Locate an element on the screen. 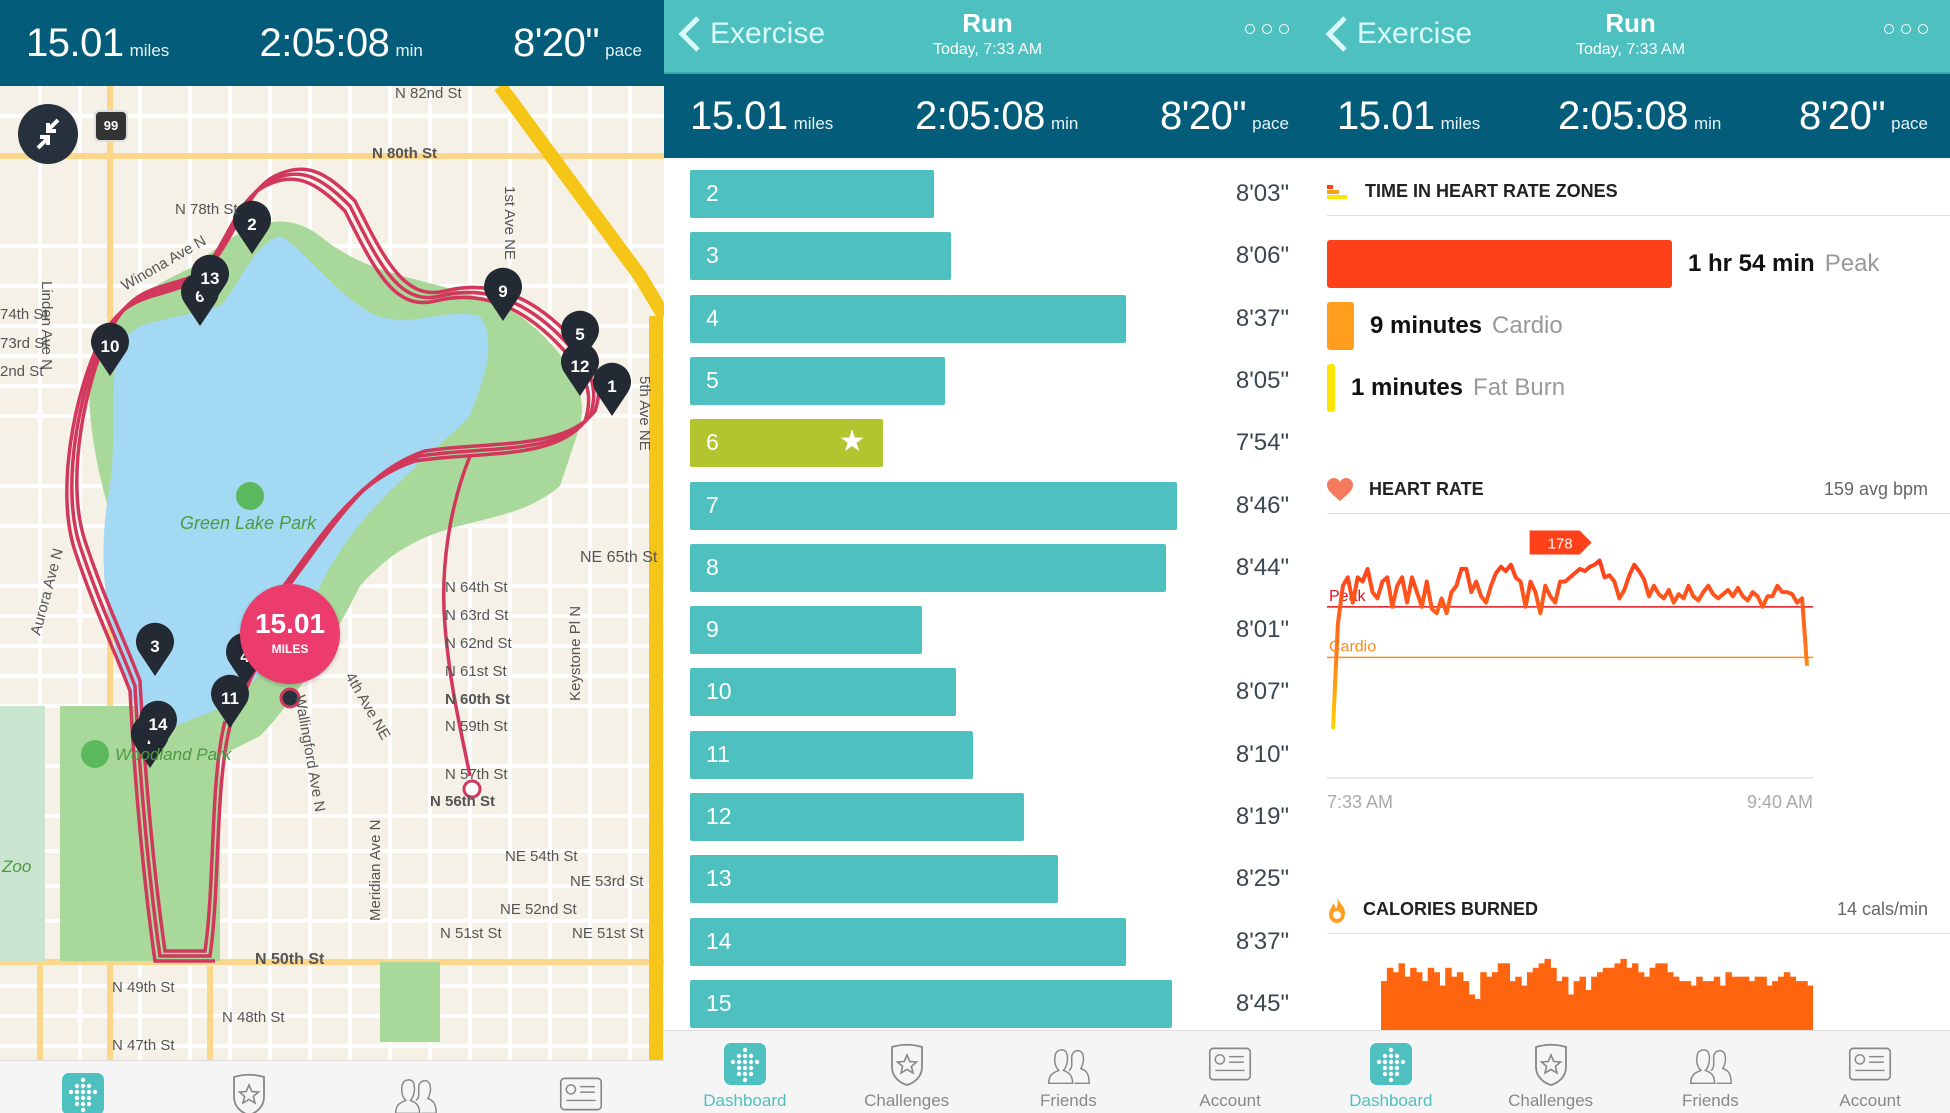  highway-shield-icon: 99 is located at coordinates (111, 126).